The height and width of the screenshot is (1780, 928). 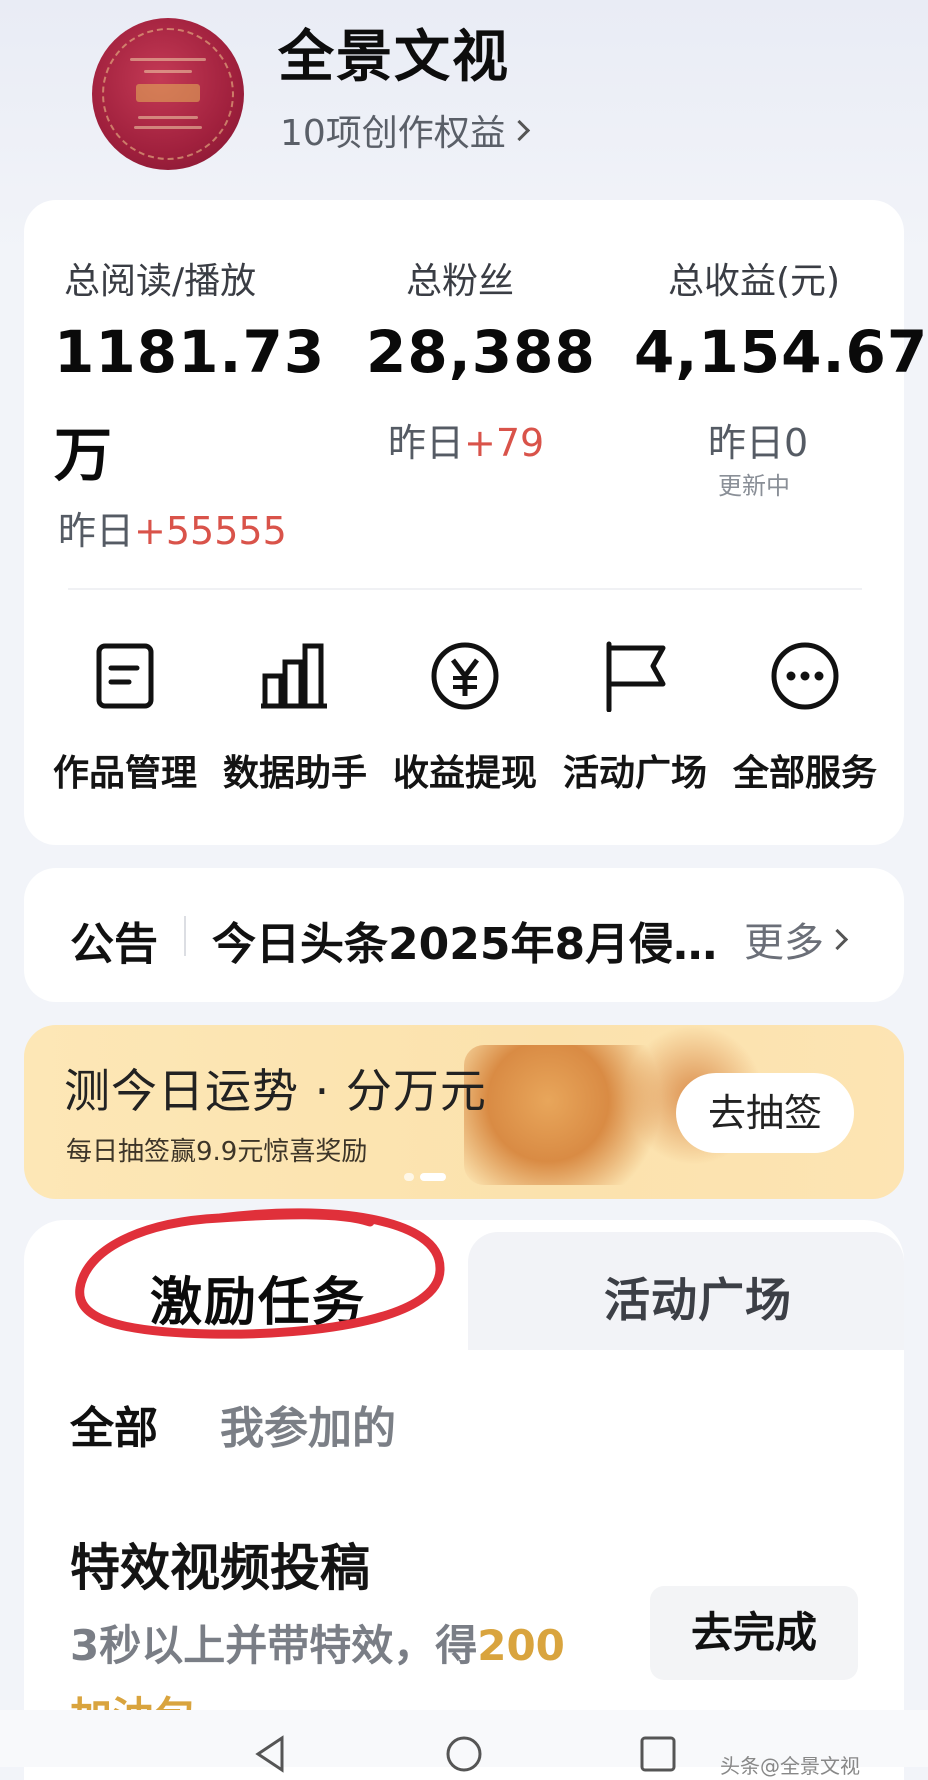 I want to click on document-icon, so click(x=125, y=676).